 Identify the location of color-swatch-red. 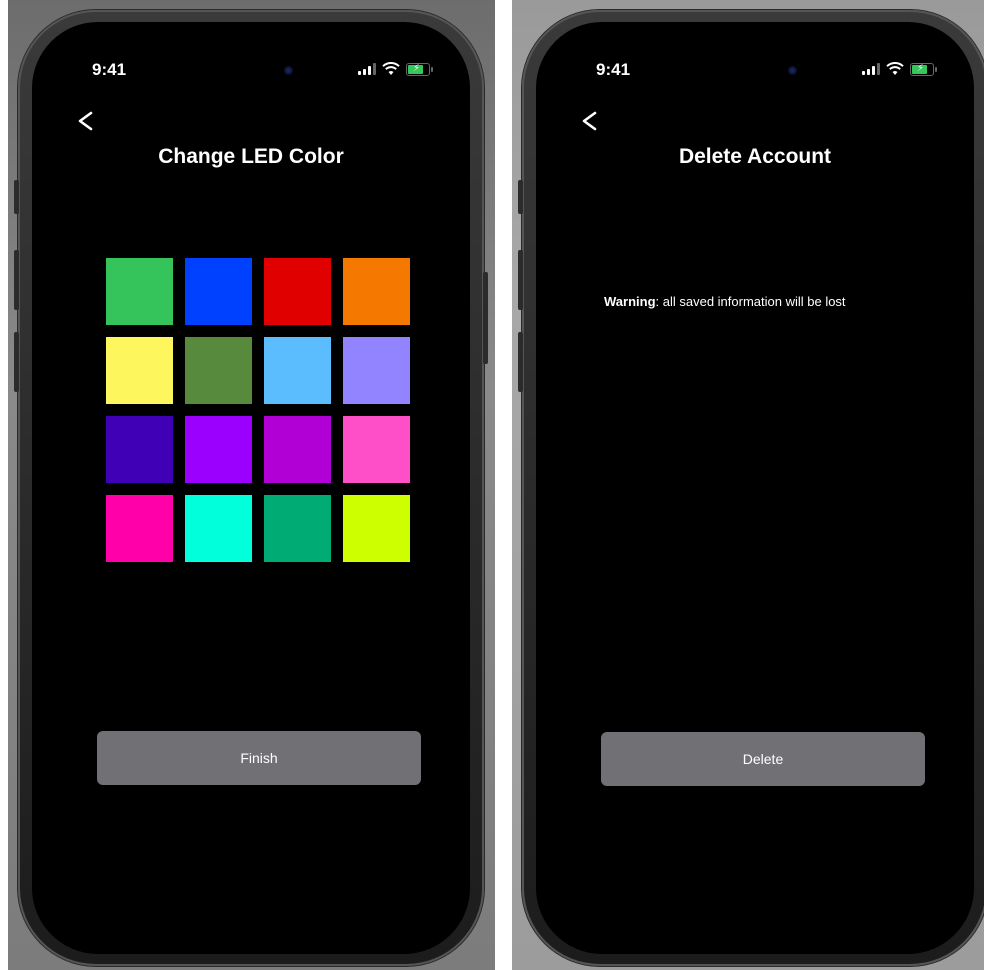
(297, 291).